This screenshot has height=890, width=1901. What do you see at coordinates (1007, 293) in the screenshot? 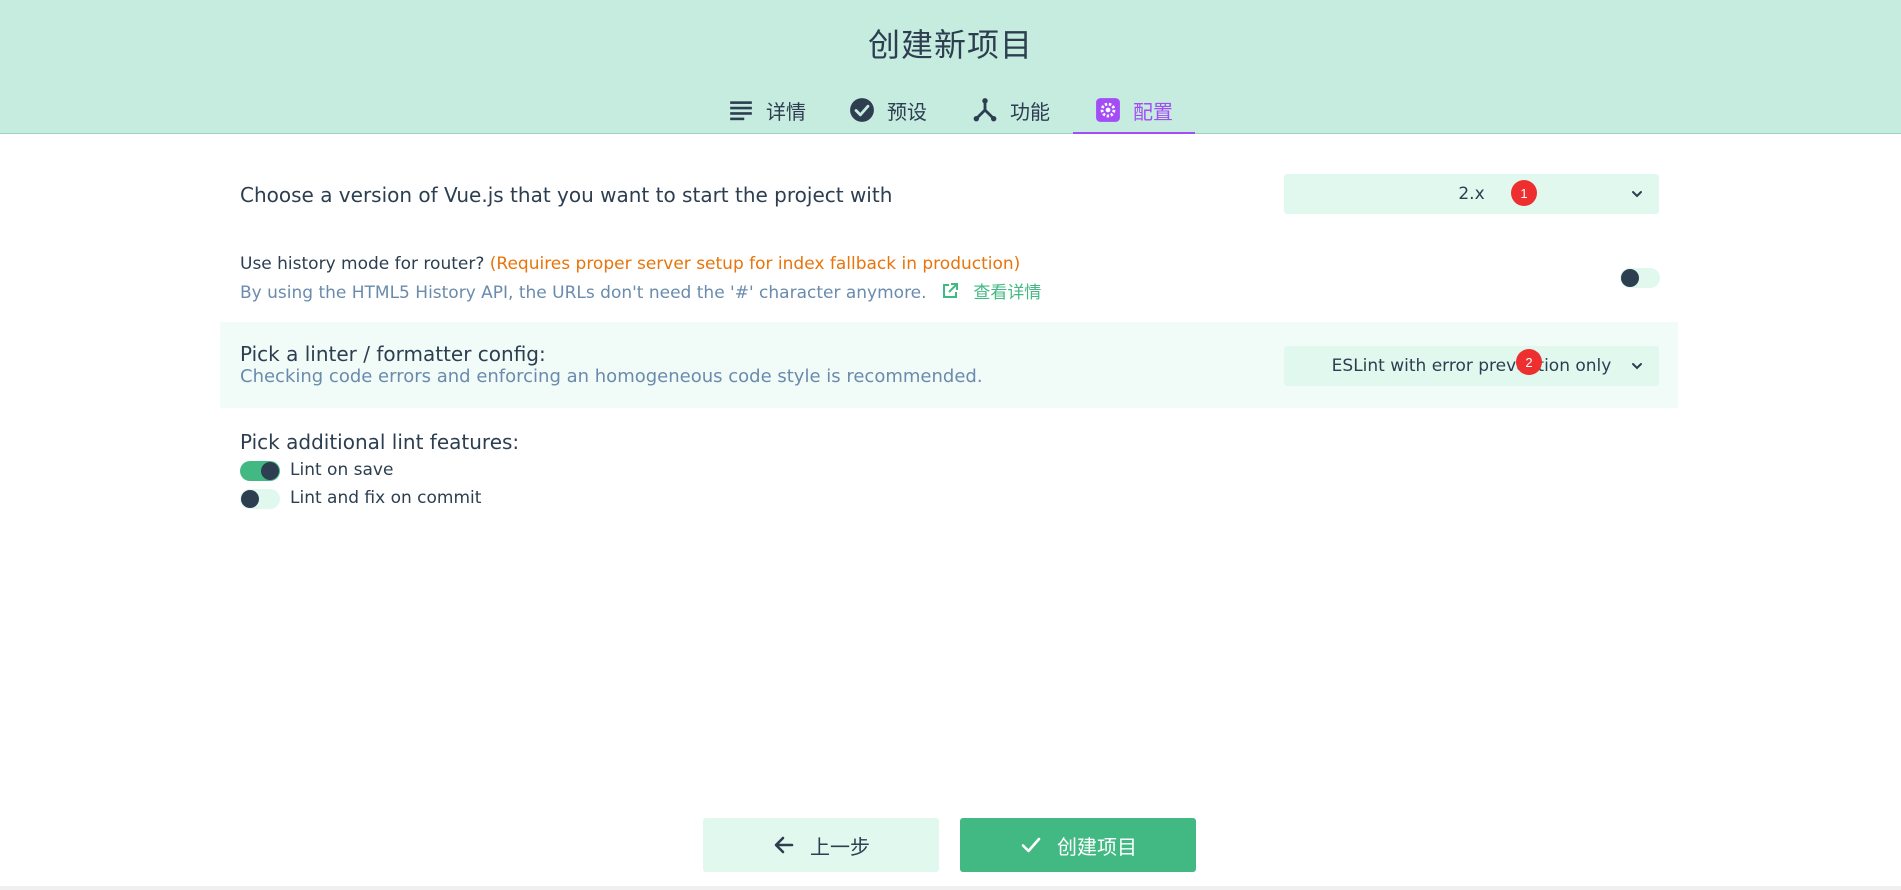
I see `more-info-link: 查看详情` at bounding box center [1007, 293].